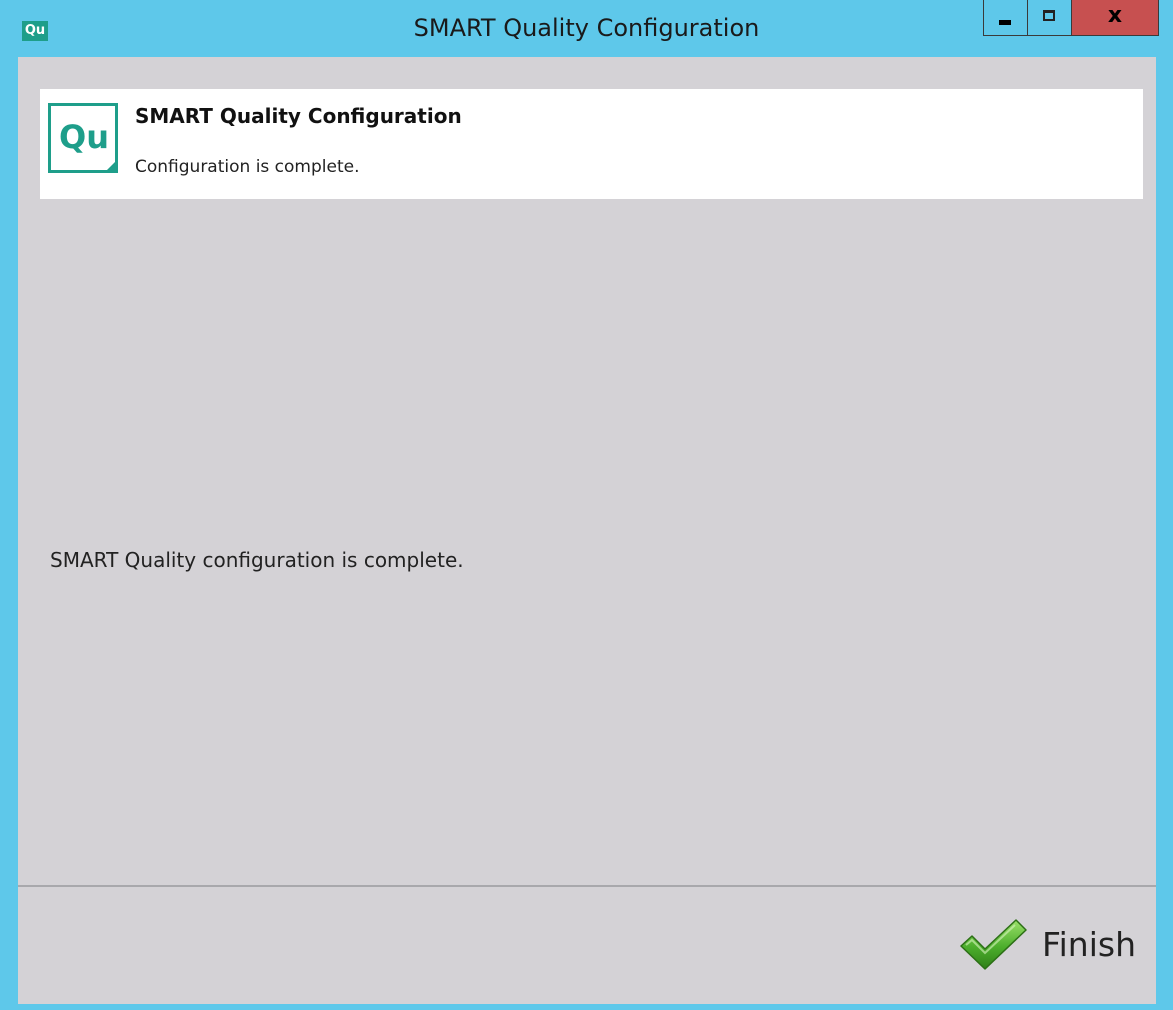 This screenshot has height=1010, width=1173. I want to click on finish-label: Finish, so click(1089, 944).